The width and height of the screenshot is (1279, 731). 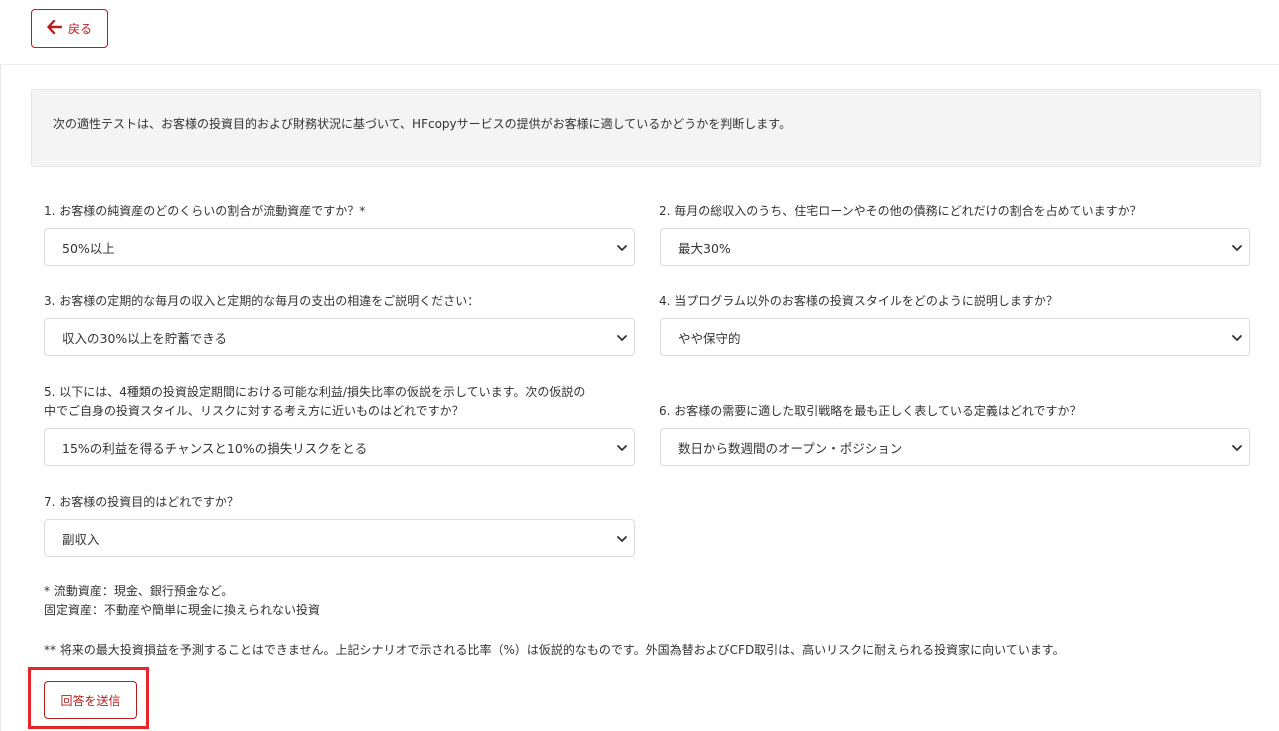 I want to click on question-1-select: 50%以上, so click(x=339, y=247).